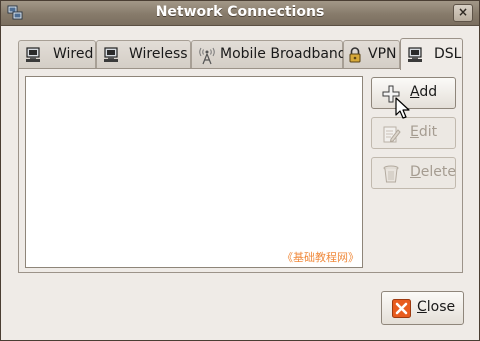 This screenshot has width=480, height=341. I want to click on edit-button-label: Edit, so click(424, 132).